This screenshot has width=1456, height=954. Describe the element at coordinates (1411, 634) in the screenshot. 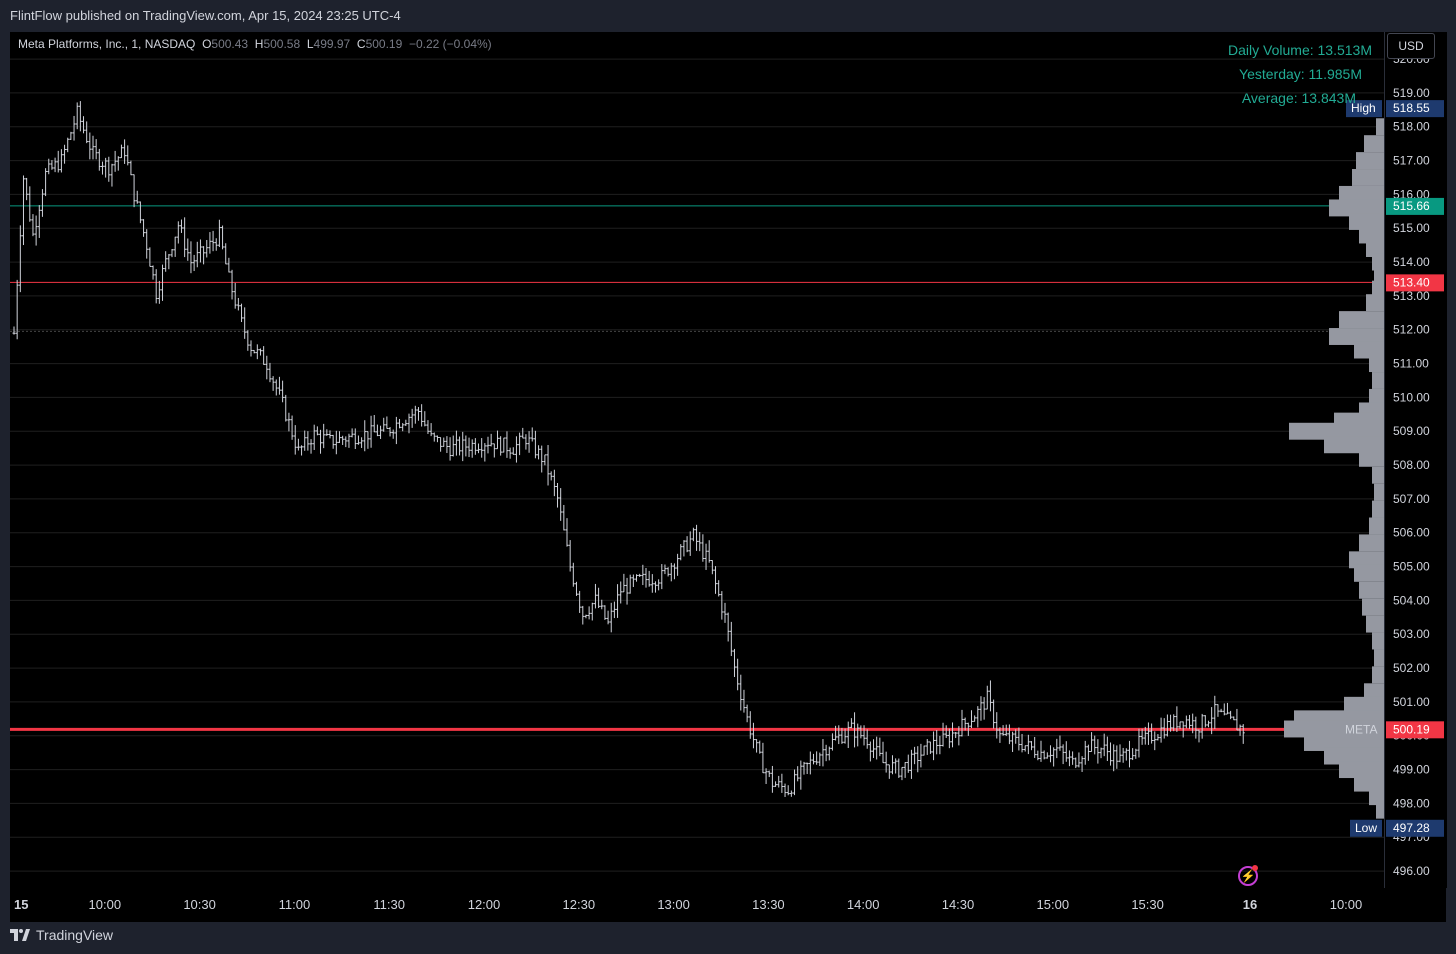

I see `price-tick-label: 503.00` at that location.